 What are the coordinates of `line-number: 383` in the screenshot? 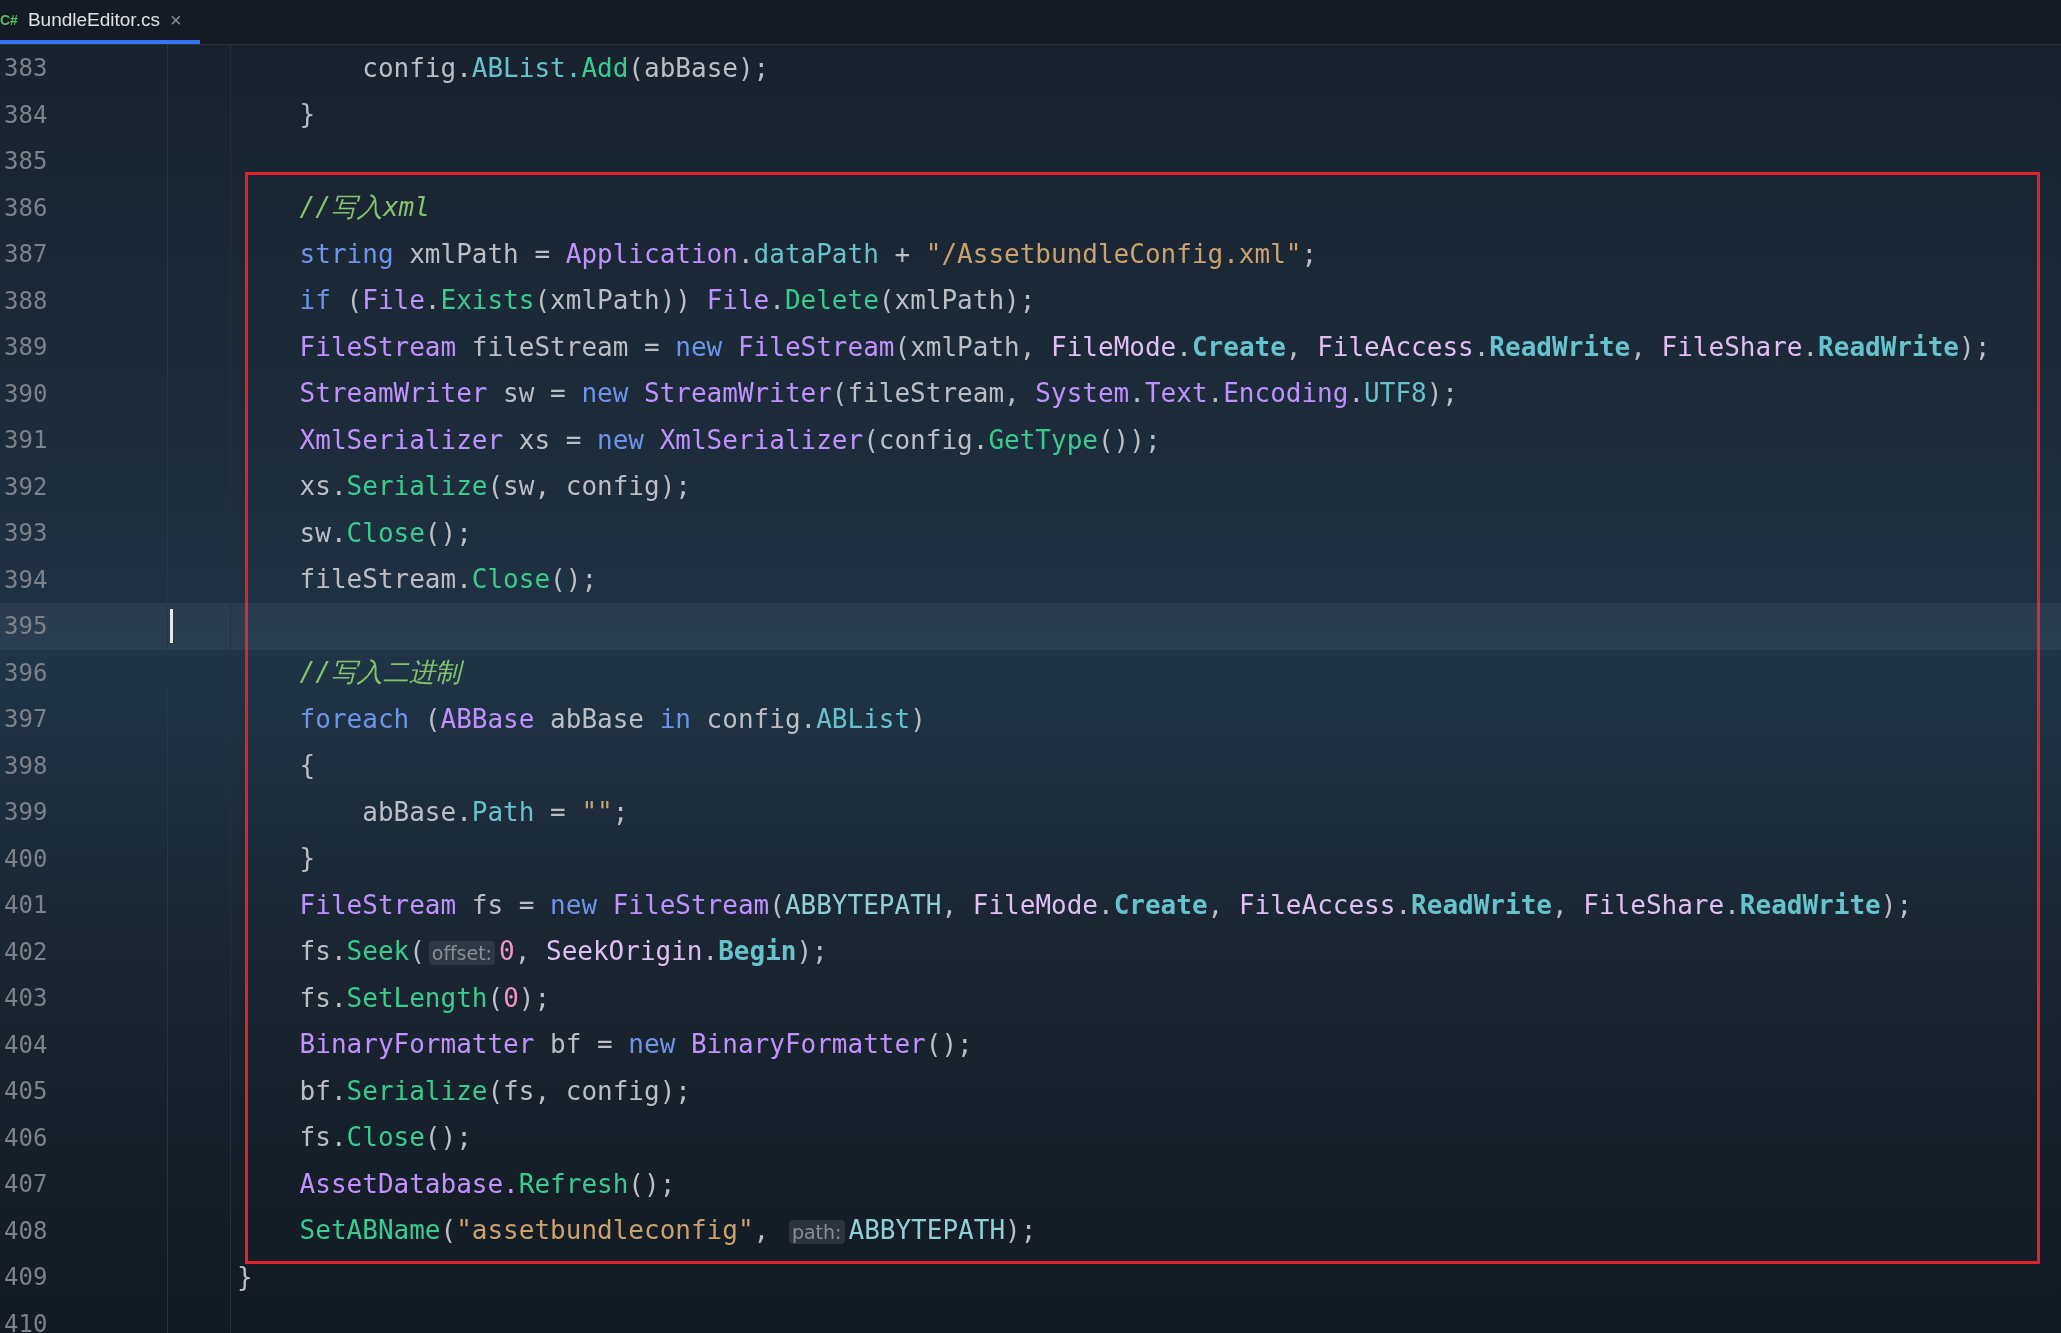 It's located at (26, 69).